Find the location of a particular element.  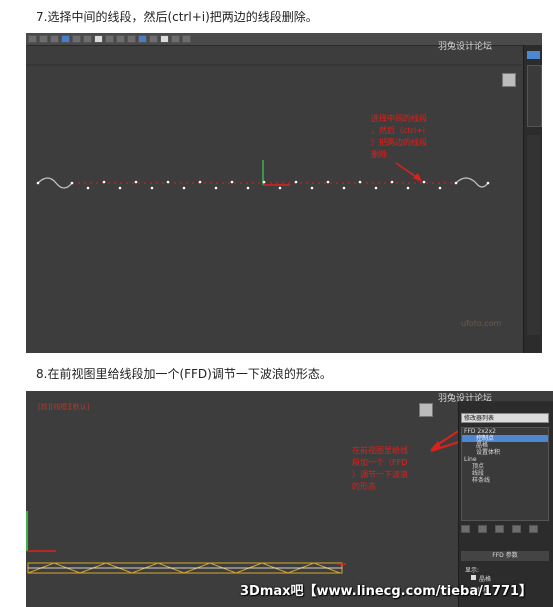

stack-toolbar is located at coordinates (505, 531).